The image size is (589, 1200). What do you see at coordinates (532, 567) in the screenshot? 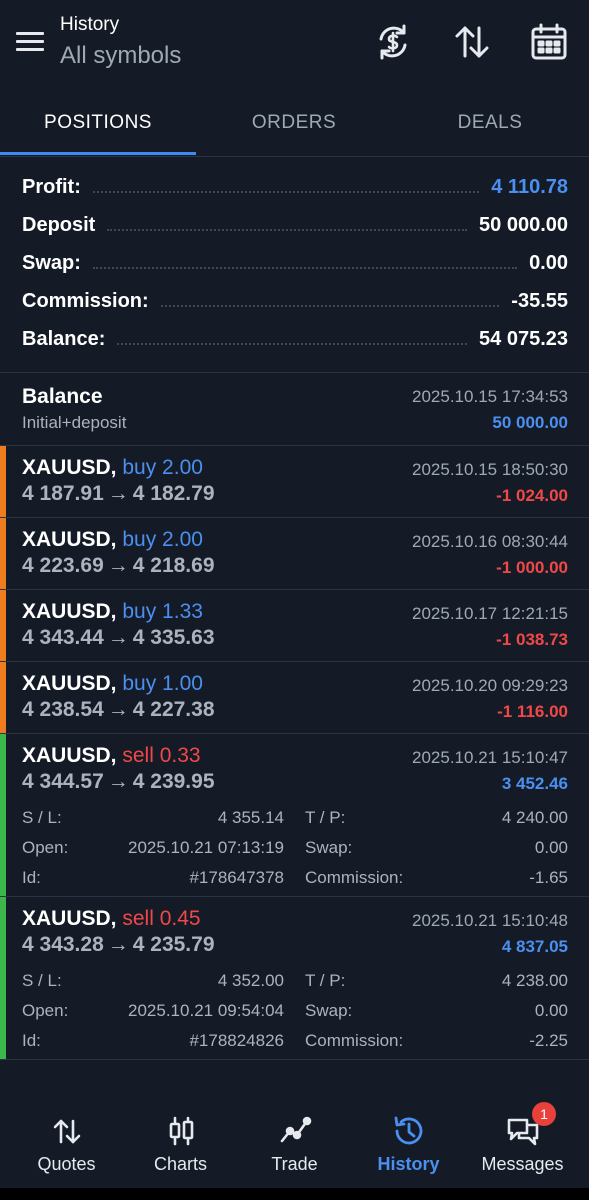
I see `position-profit: -1 000.00` at bounding box center [532, 567].